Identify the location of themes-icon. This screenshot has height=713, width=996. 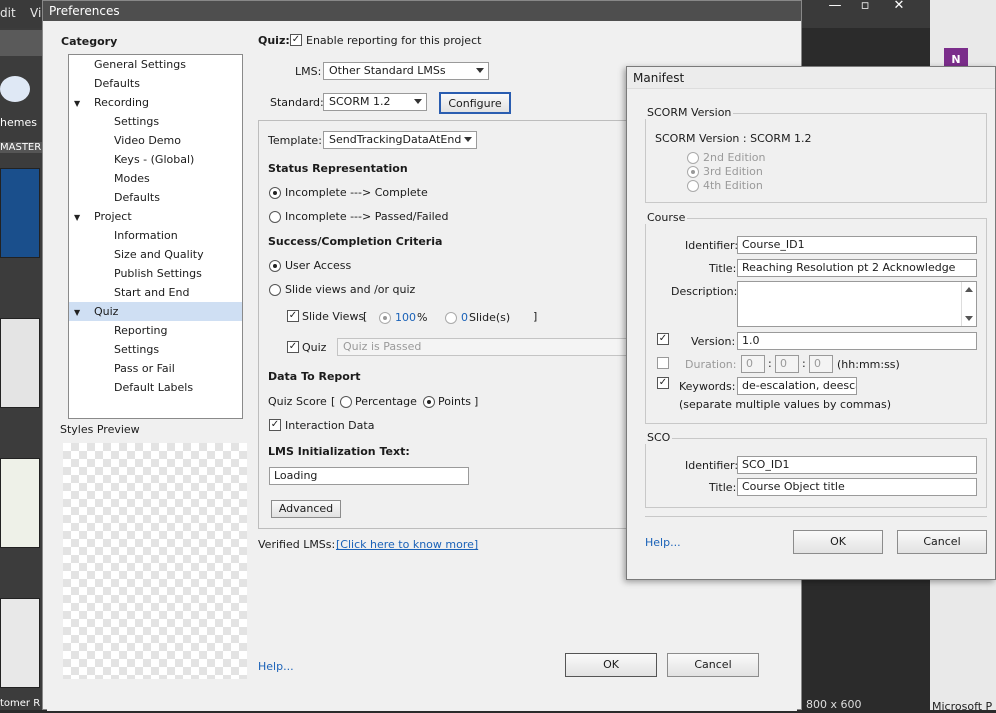
(15, 89).